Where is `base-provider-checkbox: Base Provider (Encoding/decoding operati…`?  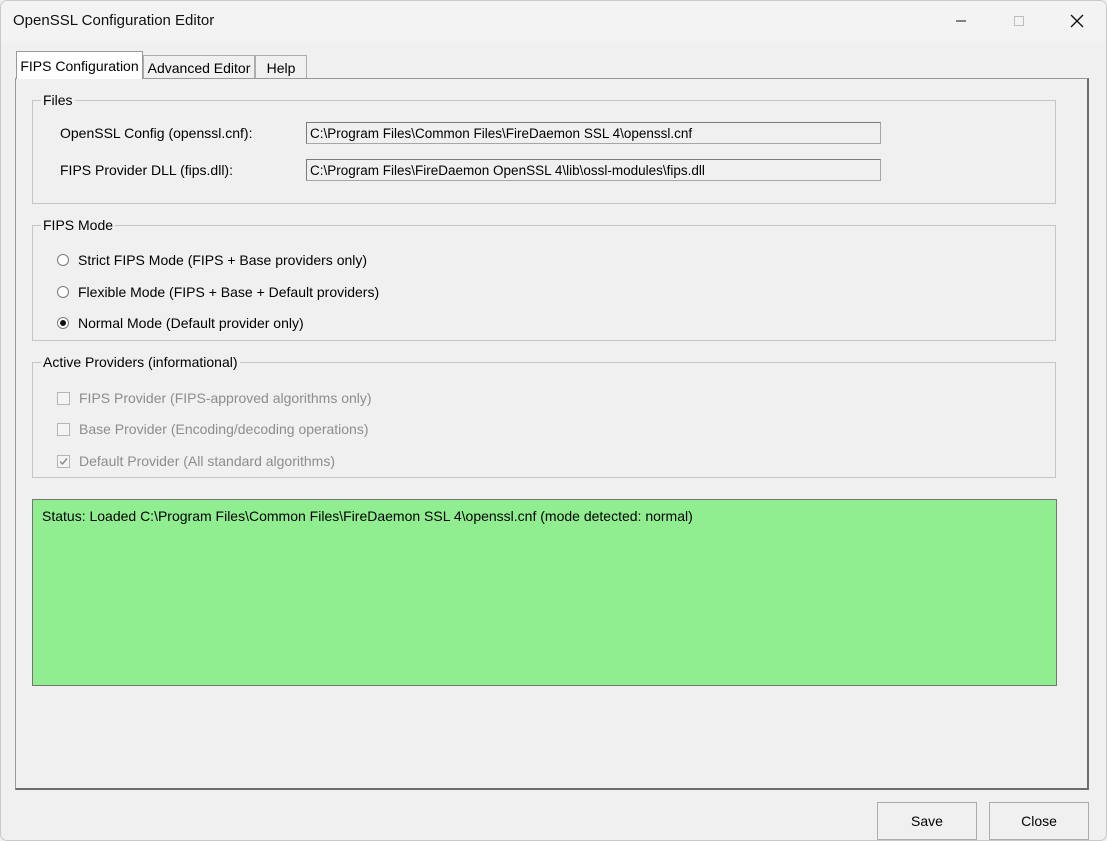 base-provider-checkbox: Base Provider (Encoding/decoding operati… is located at coordinates (213, 429).